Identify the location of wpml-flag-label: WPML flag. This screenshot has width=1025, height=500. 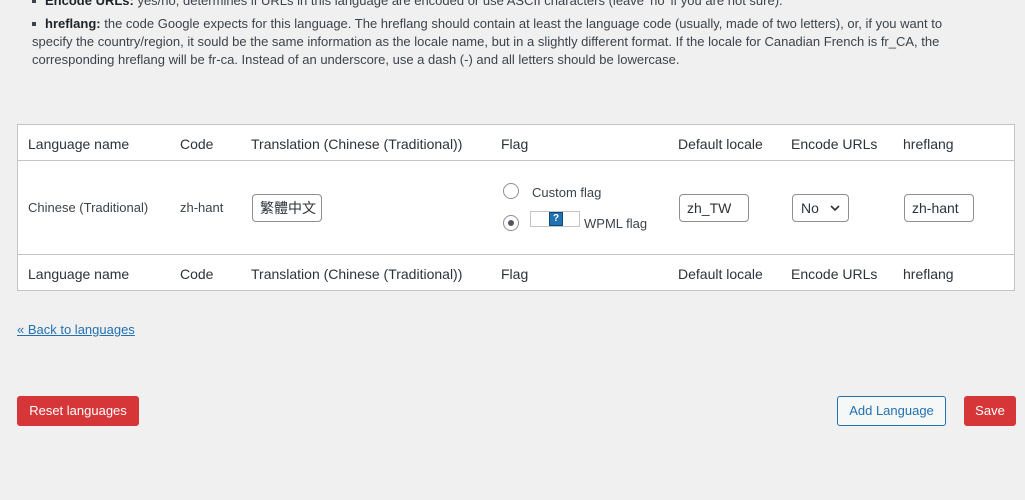
(616, 223).